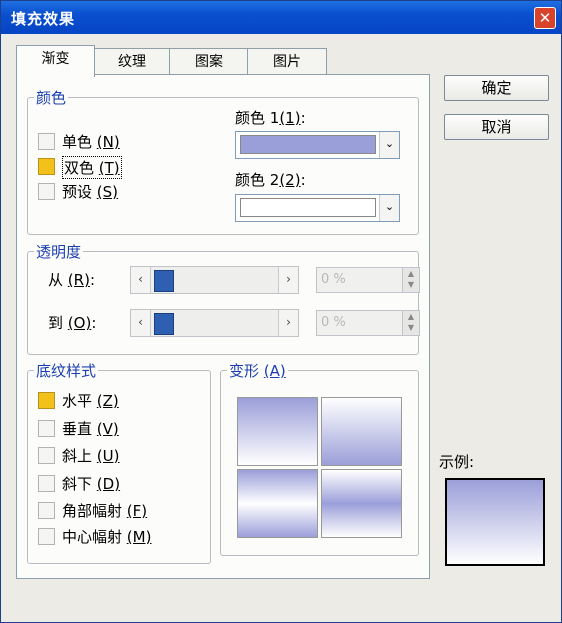 The height and width of the screenshot is (623, 562). What do you see at coordinates (46, 536) in the screenshot?
I see `from-center-checkbox` at bounding box center [46, 536].